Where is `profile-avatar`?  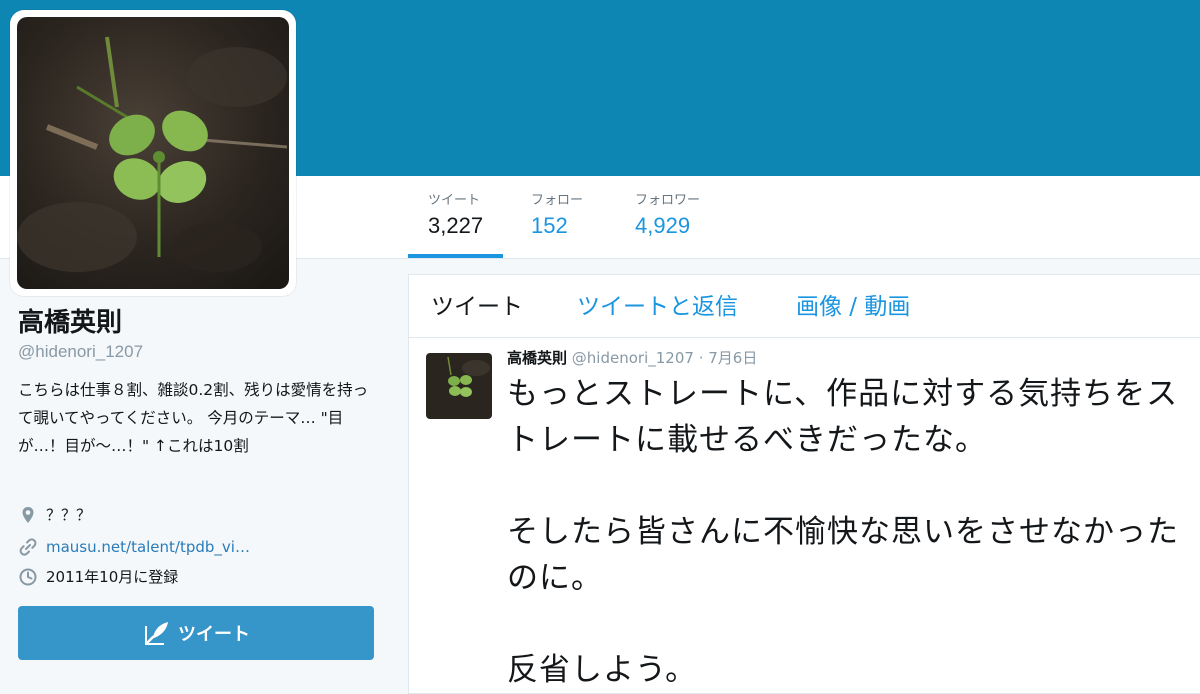 profile-avatar is located at coordinates (153, 153).